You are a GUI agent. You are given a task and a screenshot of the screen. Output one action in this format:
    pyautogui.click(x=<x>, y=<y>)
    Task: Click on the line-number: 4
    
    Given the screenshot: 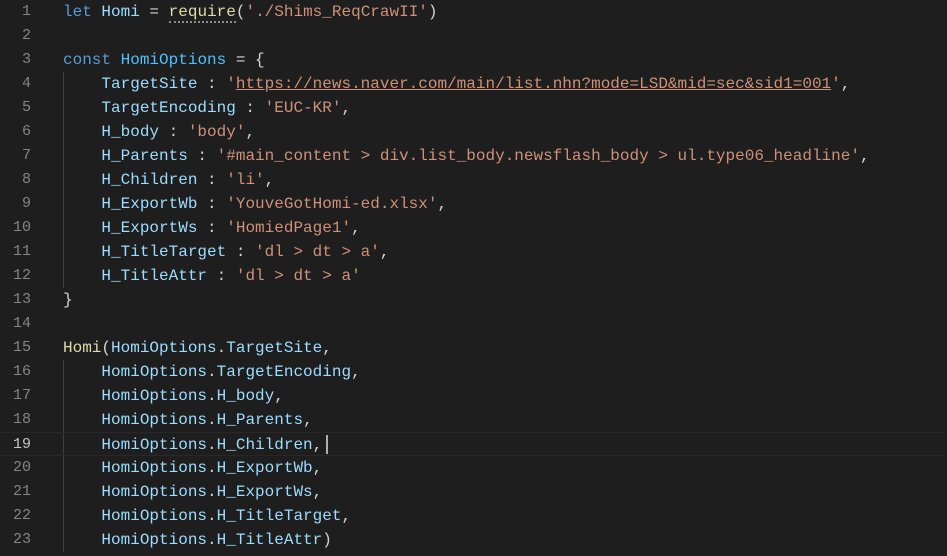 What is the action you would take?
    pyautogui.click(x=26, y=83)
    